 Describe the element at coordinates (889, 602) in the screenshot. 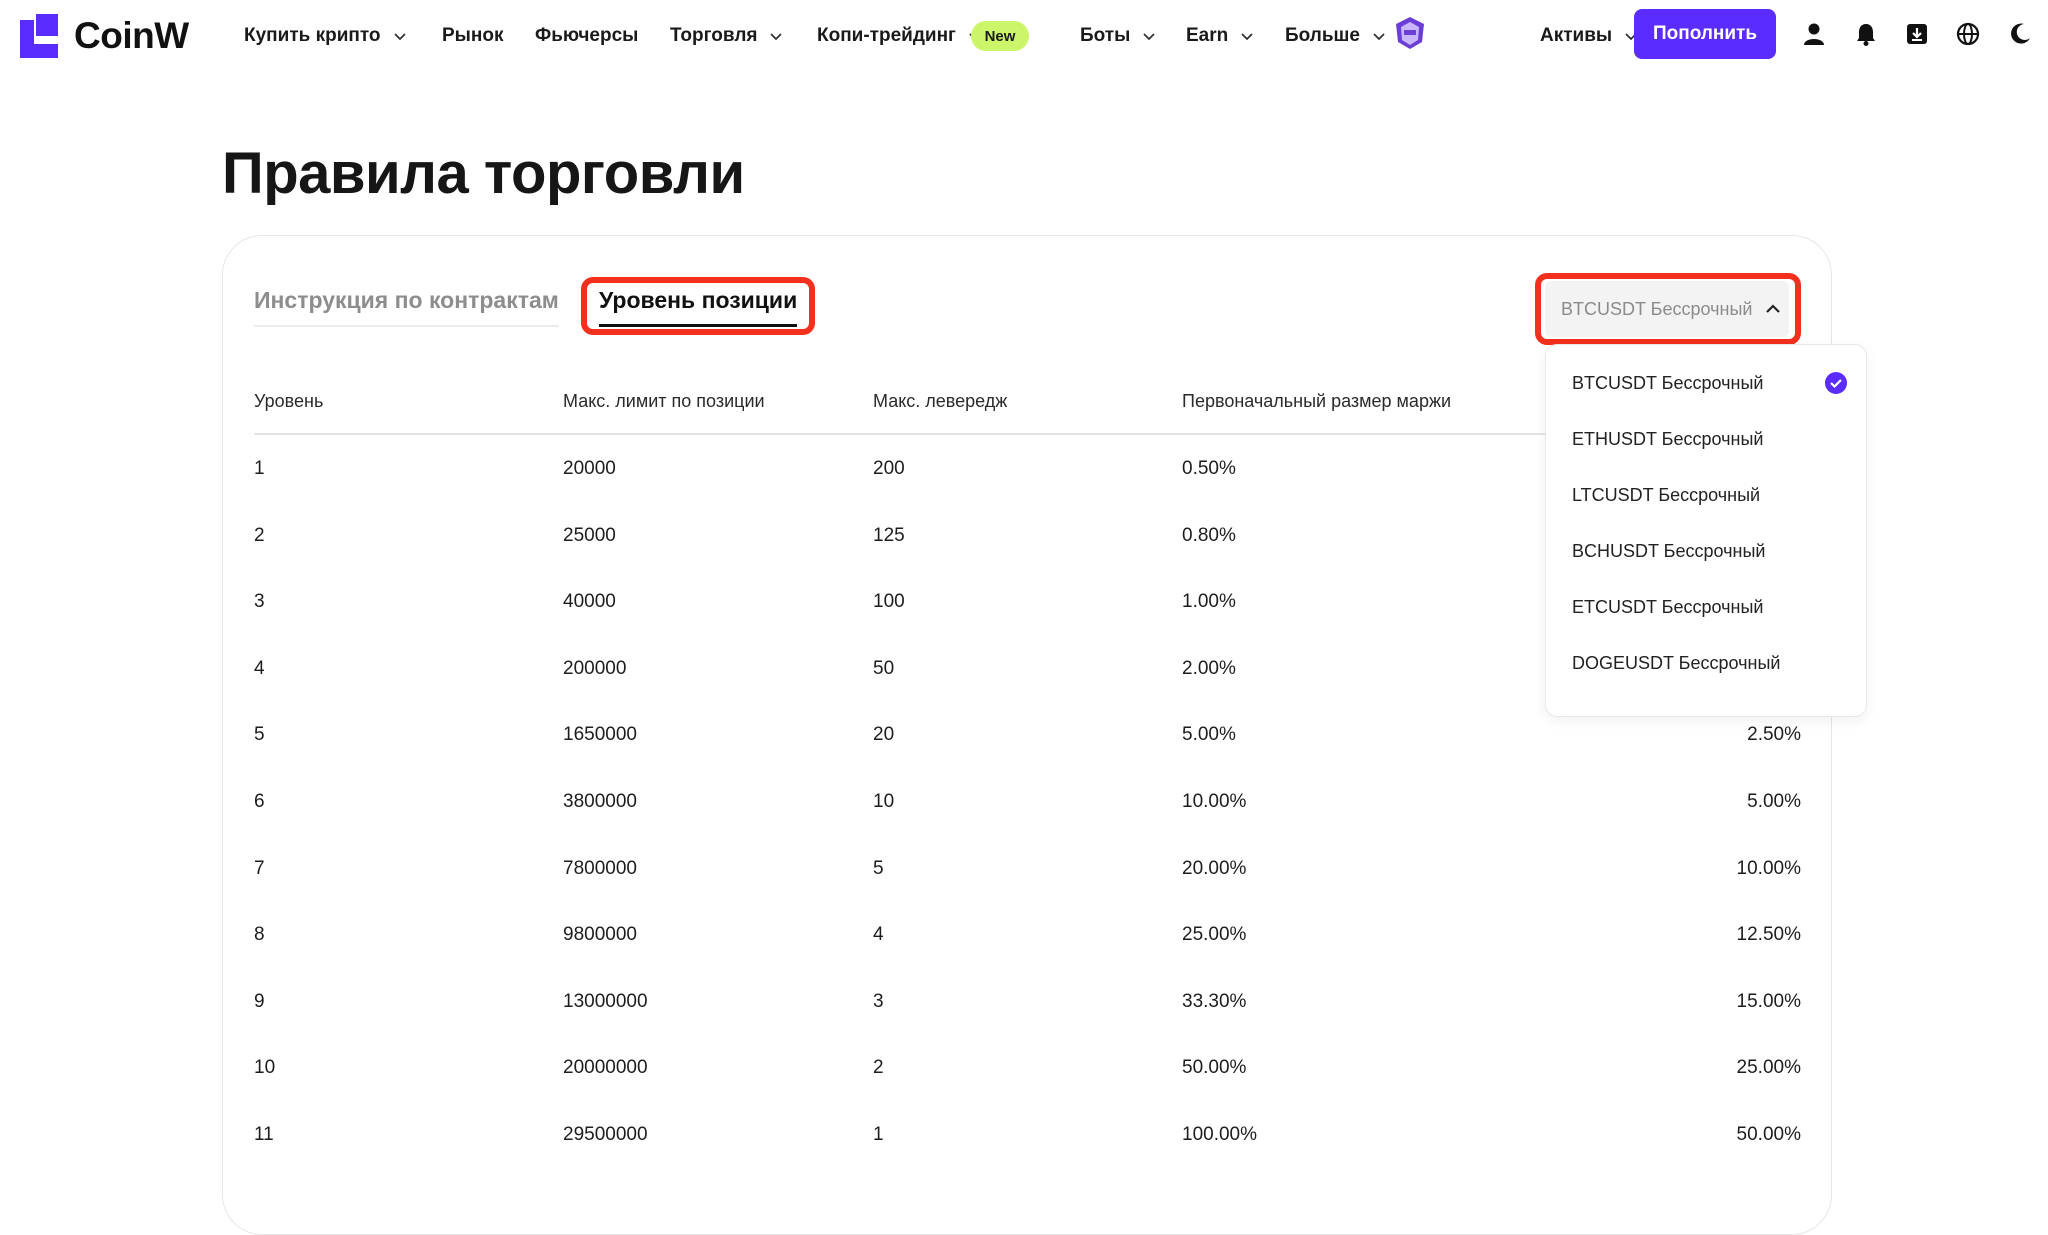

I see `table-cell: 100` at that location.